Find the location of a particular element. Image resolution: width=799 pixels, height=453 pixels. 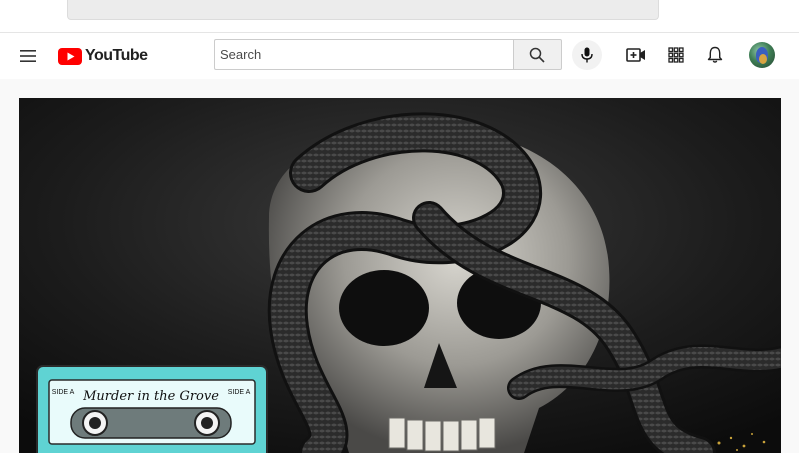

cassette-side-left: SIDE A is located at coordinates (63, 392).